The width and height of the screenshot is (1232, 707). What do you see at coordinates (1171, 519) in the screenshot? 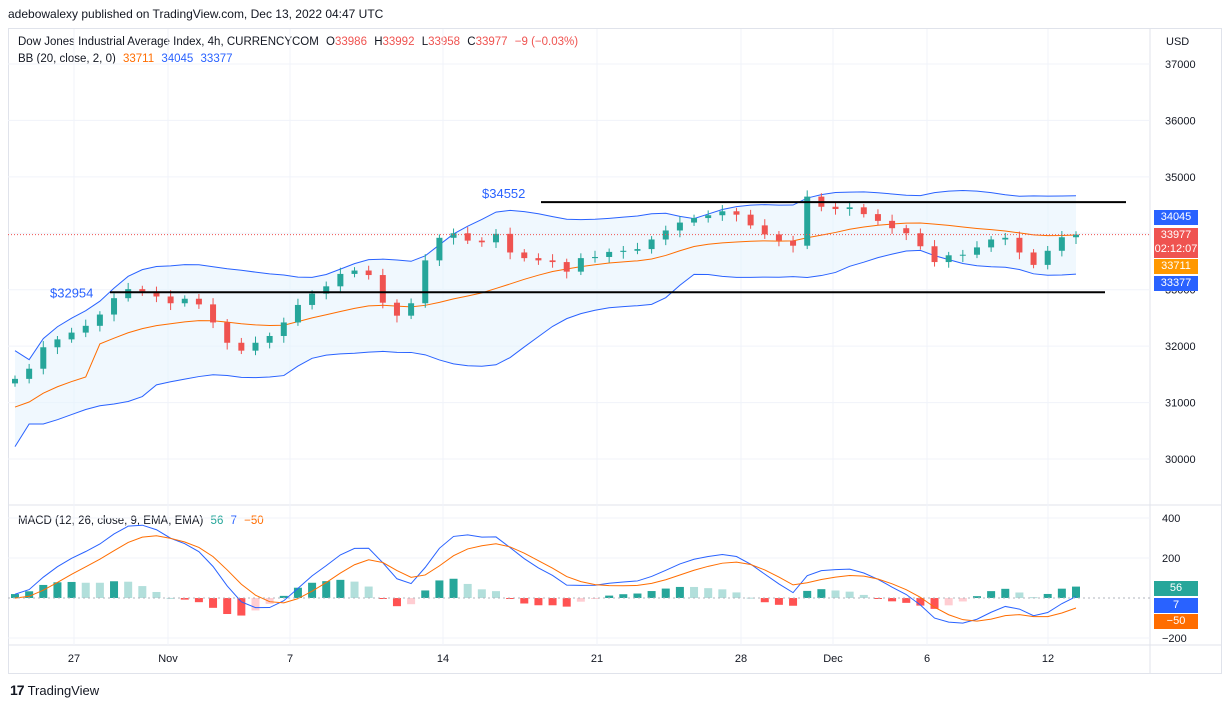
I see `macd-tick-label: 400` at bounding box center [1171, 519].